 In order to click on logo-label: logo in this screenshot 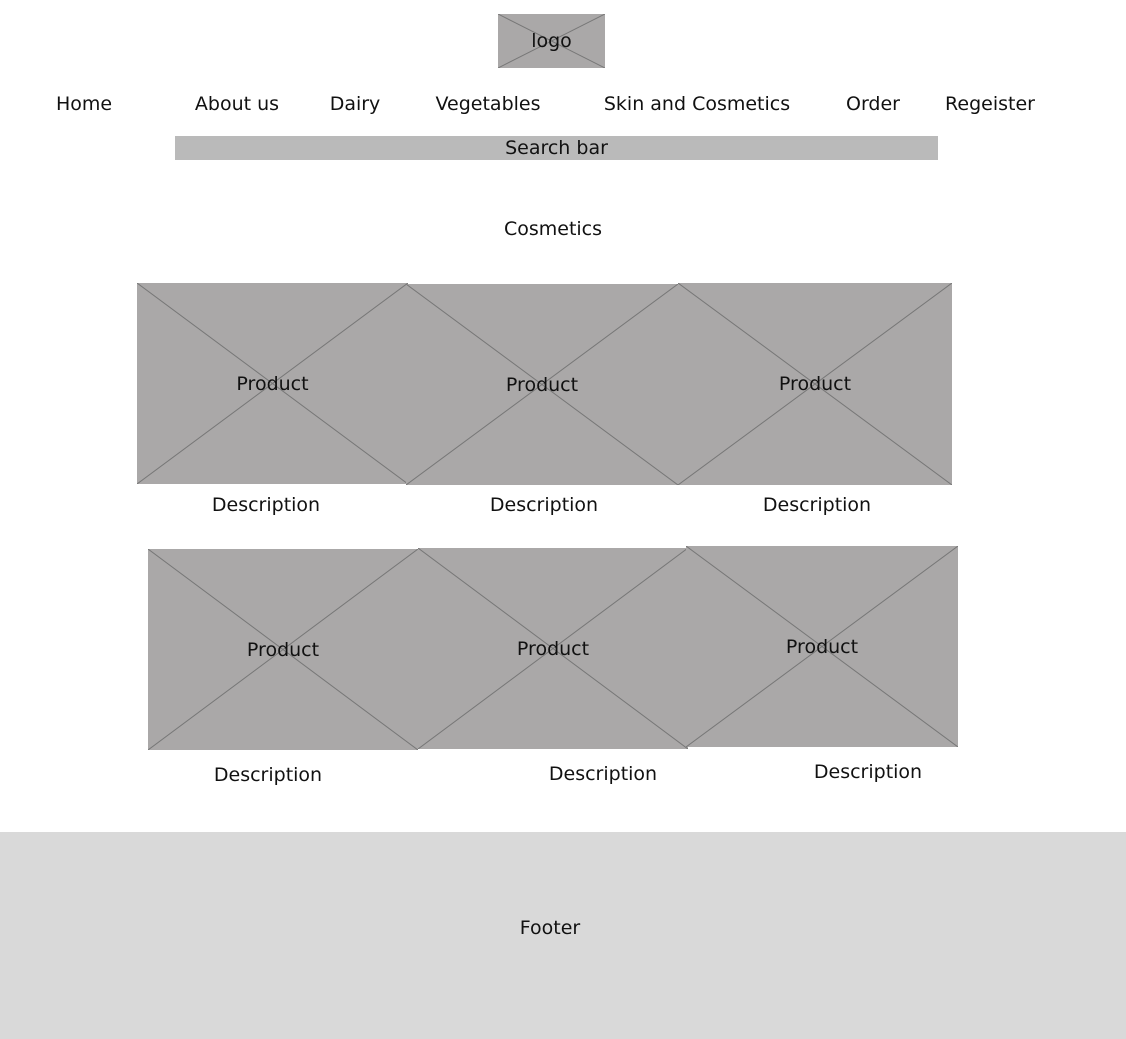, I will do `click(551, 41)`.